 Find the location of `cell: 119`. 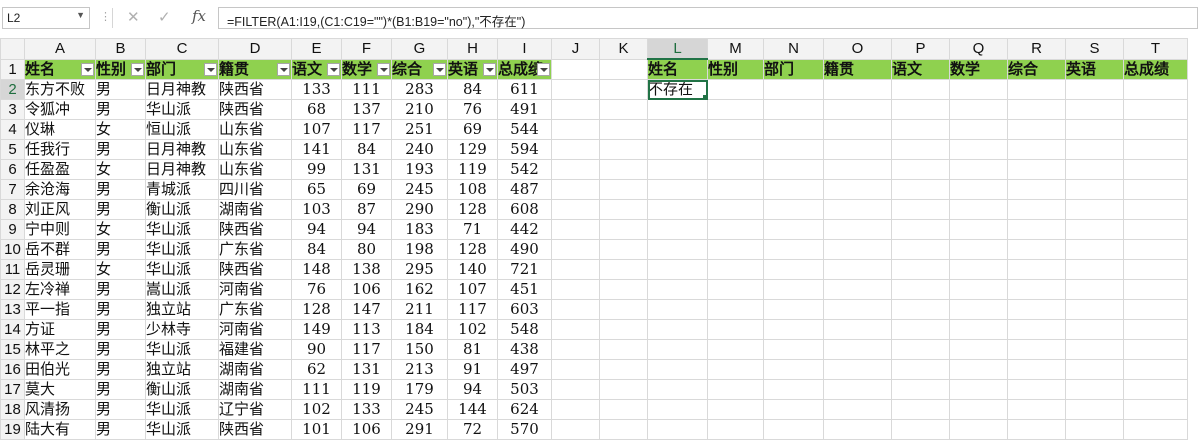

cell: 119 is located at coordinates (472, 169).